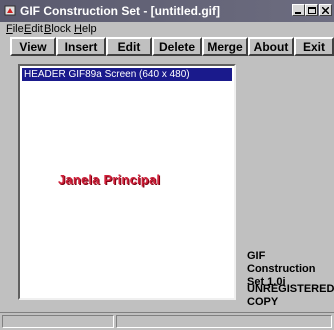 The height and width of the screenshot is (330, 334). What do you see at coordinates (58, 321) in the screenshot?
I see `status-pane-left` at bounding box center [58, 321].